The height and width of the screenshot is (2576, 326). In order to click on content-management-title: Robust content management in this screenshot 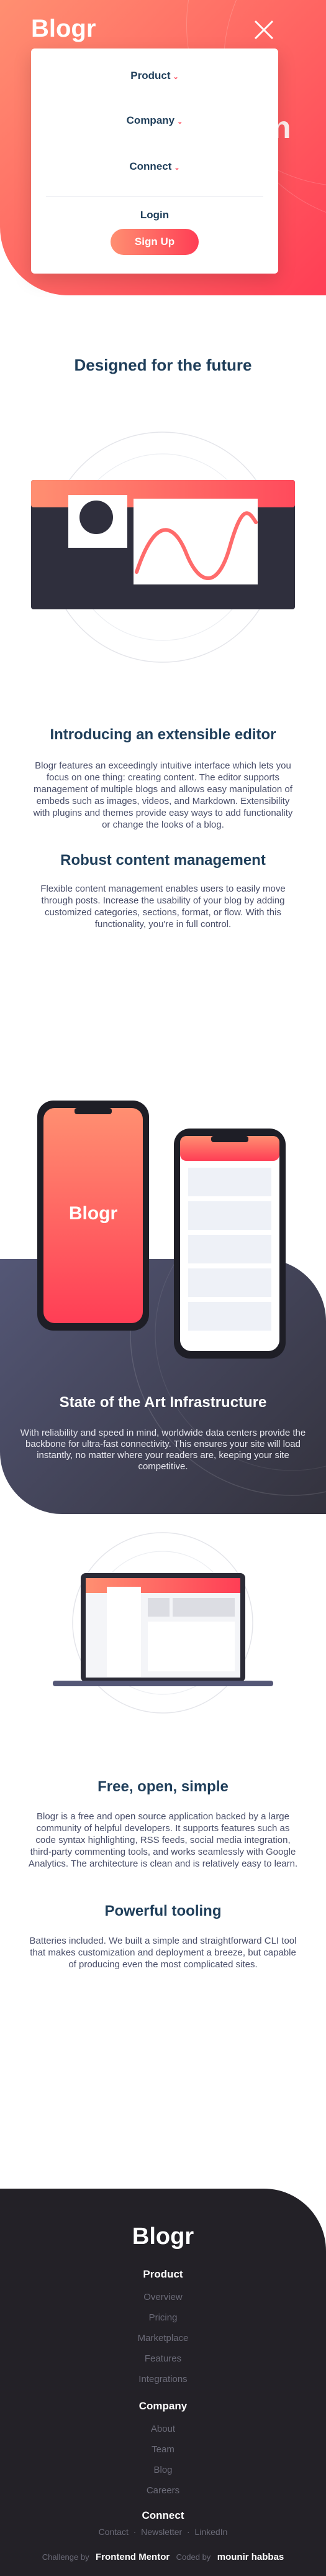, I will do `click(163, 860)`.